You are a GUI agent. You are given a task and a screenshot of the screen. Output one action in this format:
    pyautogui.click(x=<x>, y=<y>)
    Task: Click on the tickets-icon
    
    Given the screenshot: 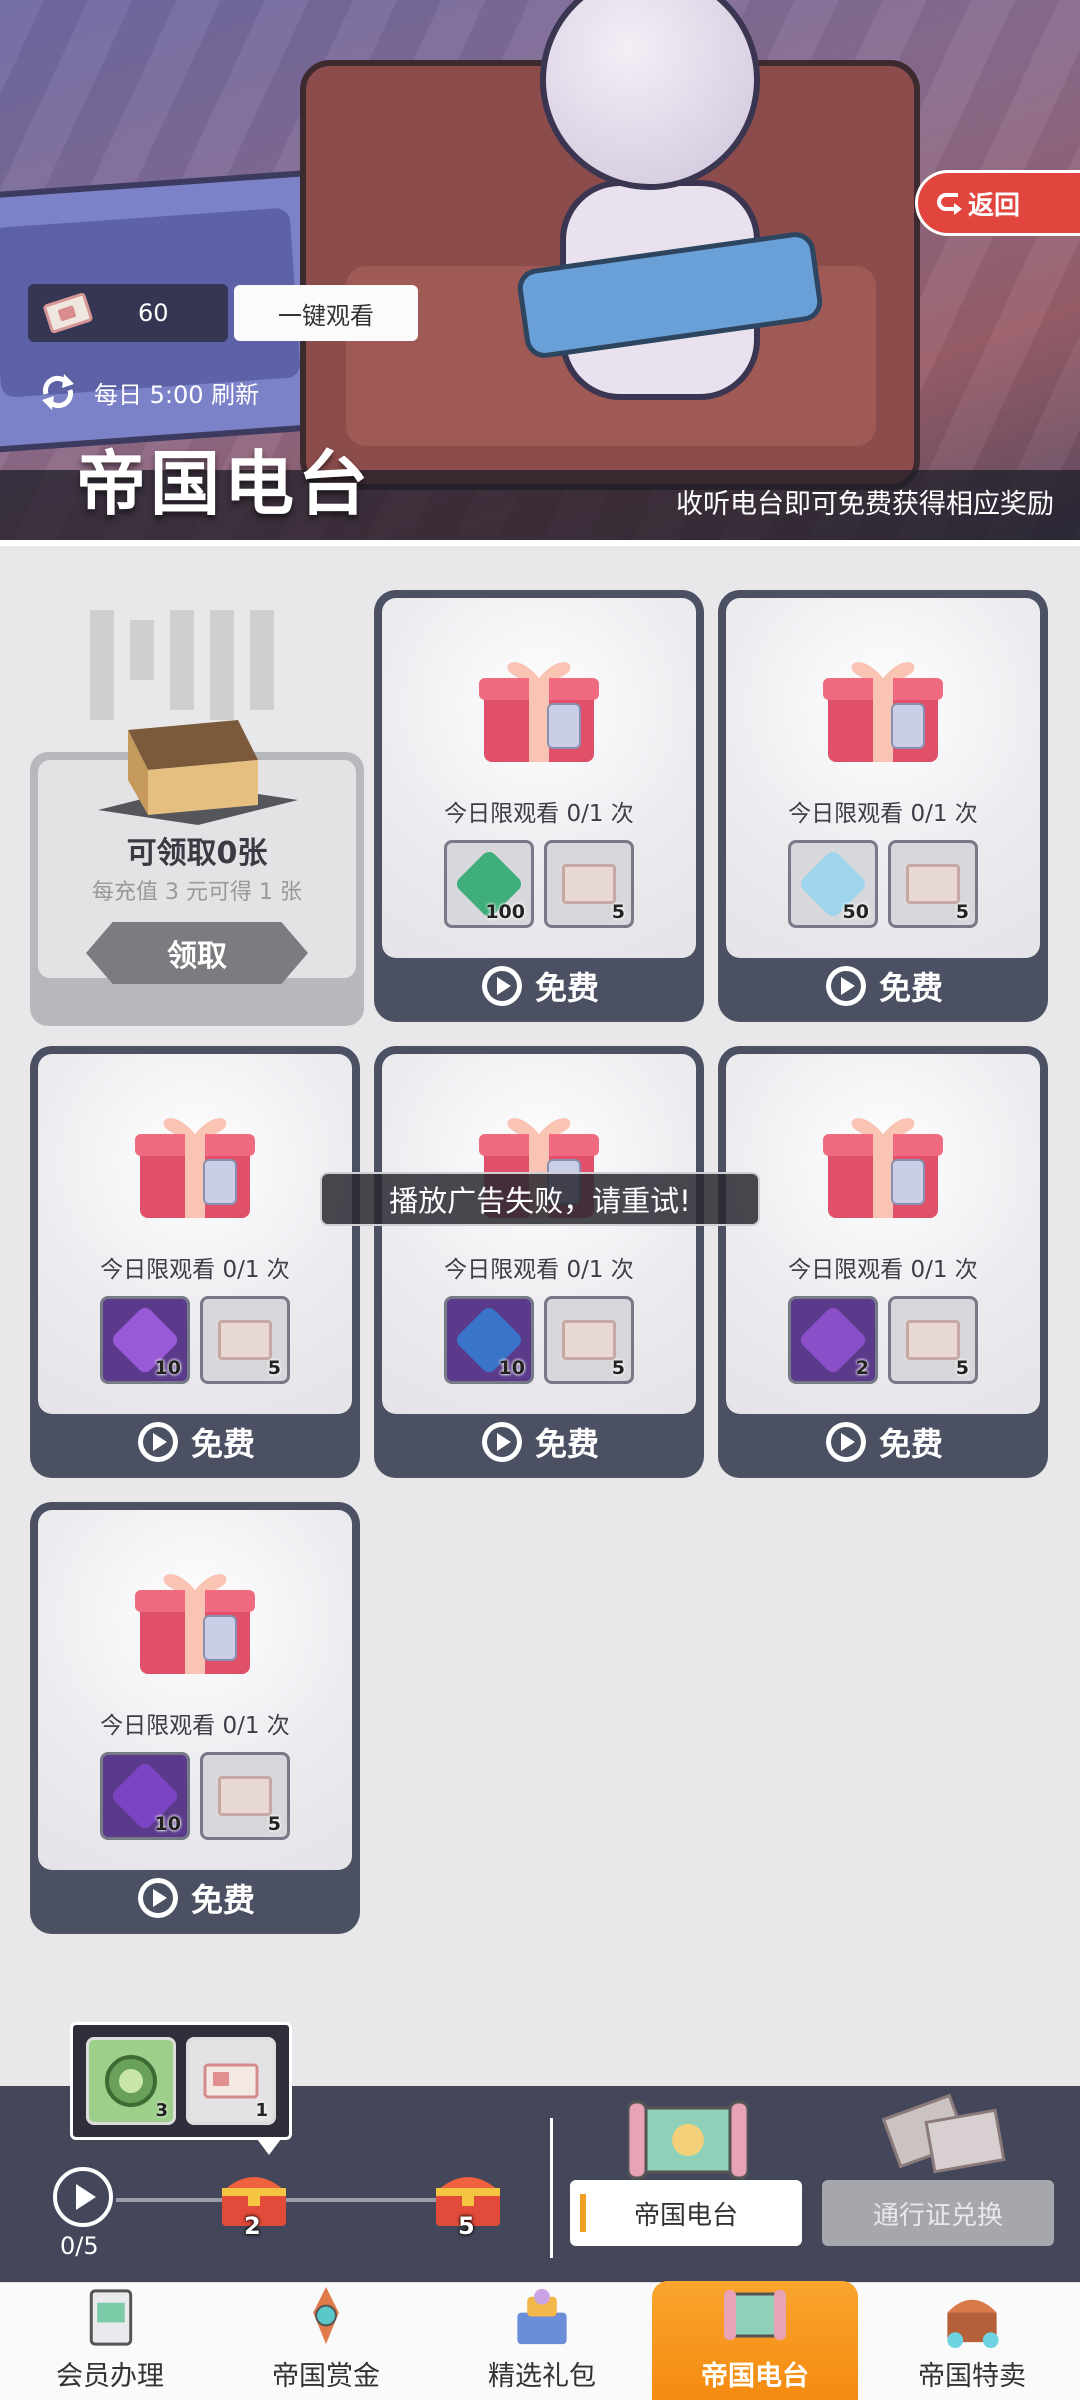 What is the action you would take?
    pyautogui.click(x=943, y=2133)
    